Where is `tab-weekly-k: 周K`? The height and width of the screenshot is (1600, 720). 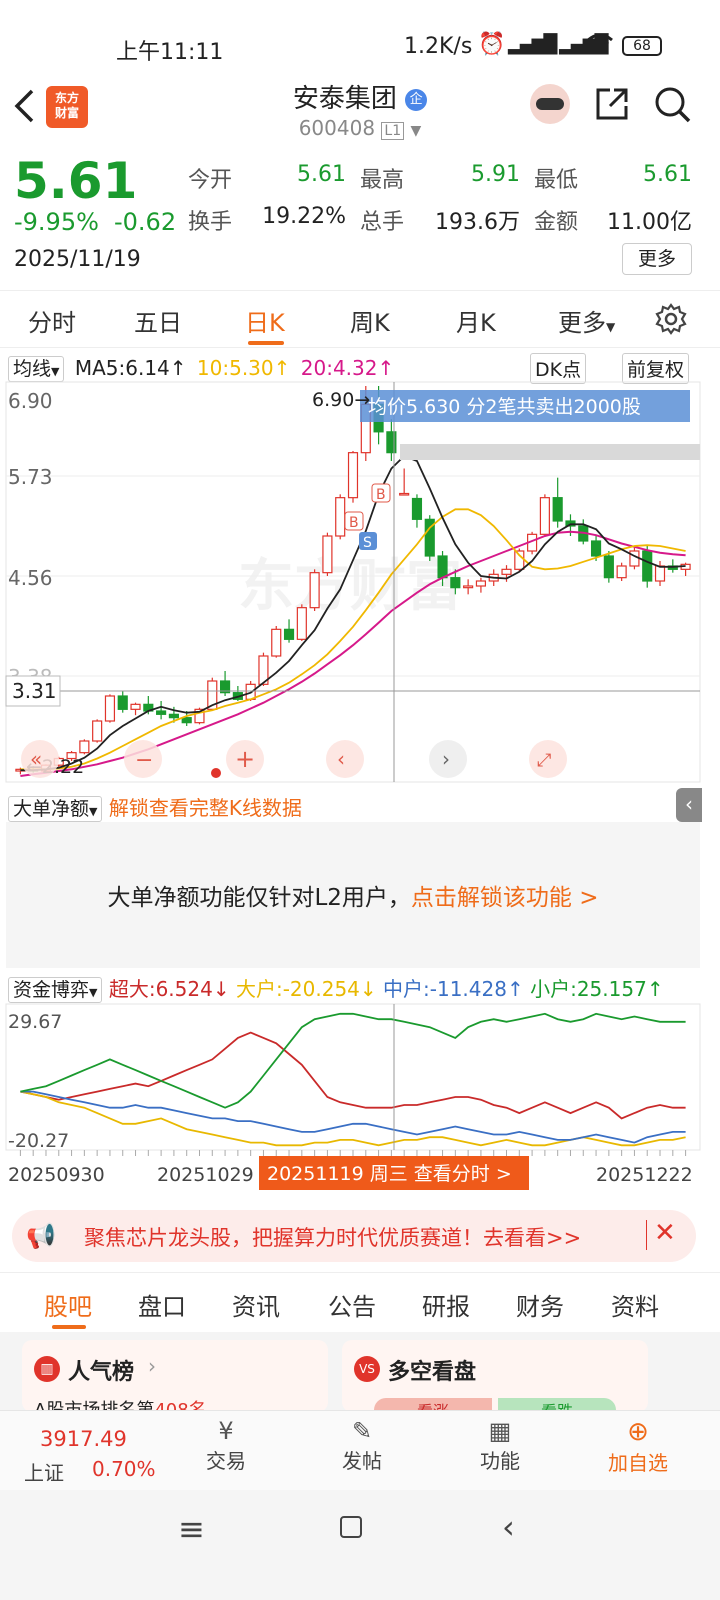 tab-weekly-k: 周K is located at coordinates (370, 320).